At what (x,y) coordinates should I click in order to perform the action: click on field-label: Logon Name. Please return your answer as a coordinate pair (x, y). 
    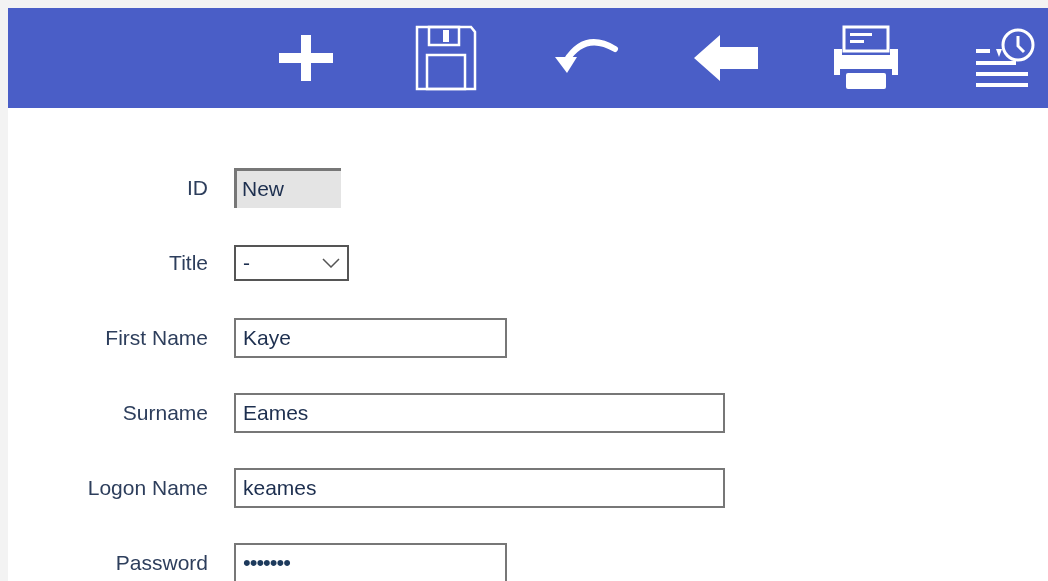
    Looking at the image, I should click on (147, 487).